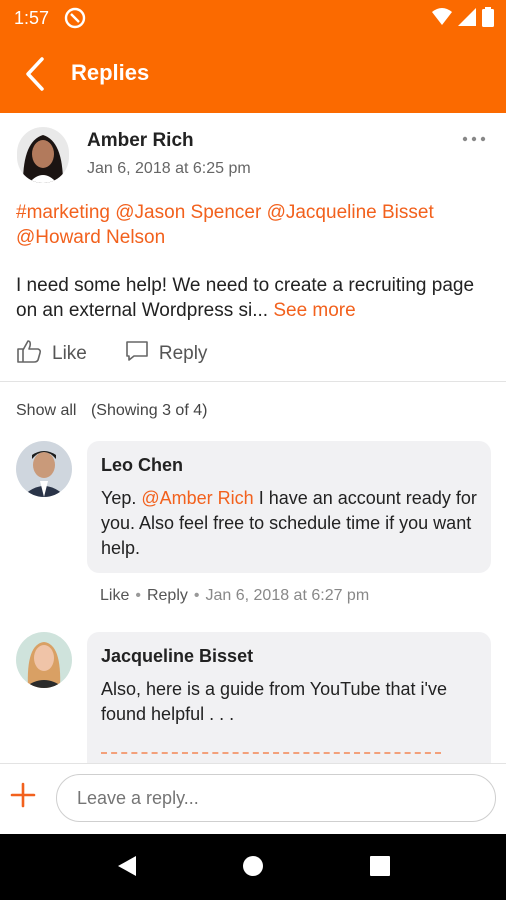 Image resolution: width=506 pixels, height=900 pixels. What do you see at coordinates (287, 595) in the screenshot?
I see `reply-timestamp: Jan 6, 2018 at 6:27 pm` at bounding box center [287, 595].